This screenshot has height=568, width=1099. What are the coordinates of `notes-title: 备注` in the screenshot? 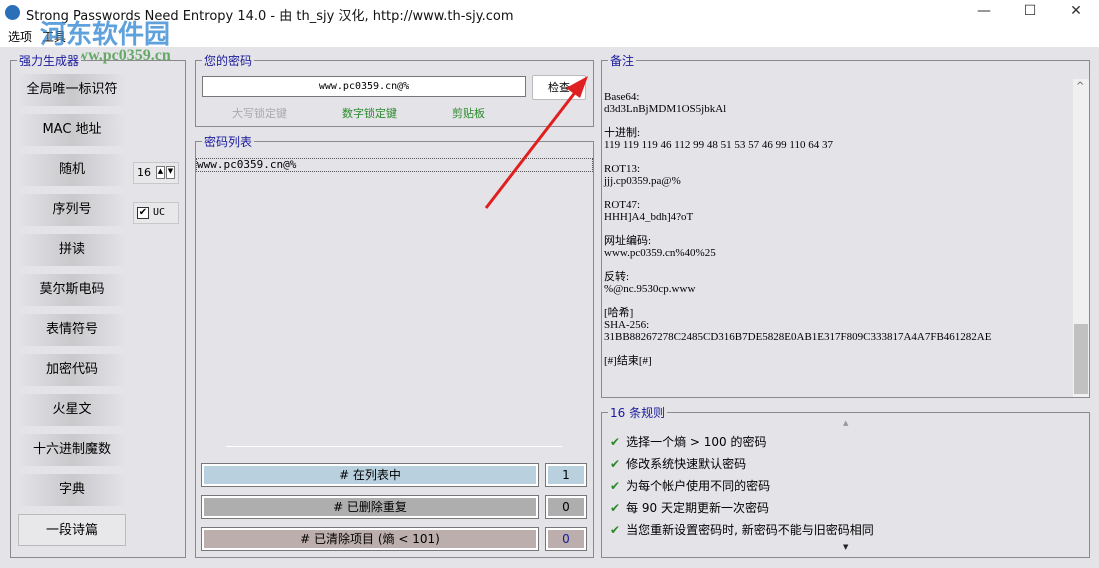 It's located at (622, 60).